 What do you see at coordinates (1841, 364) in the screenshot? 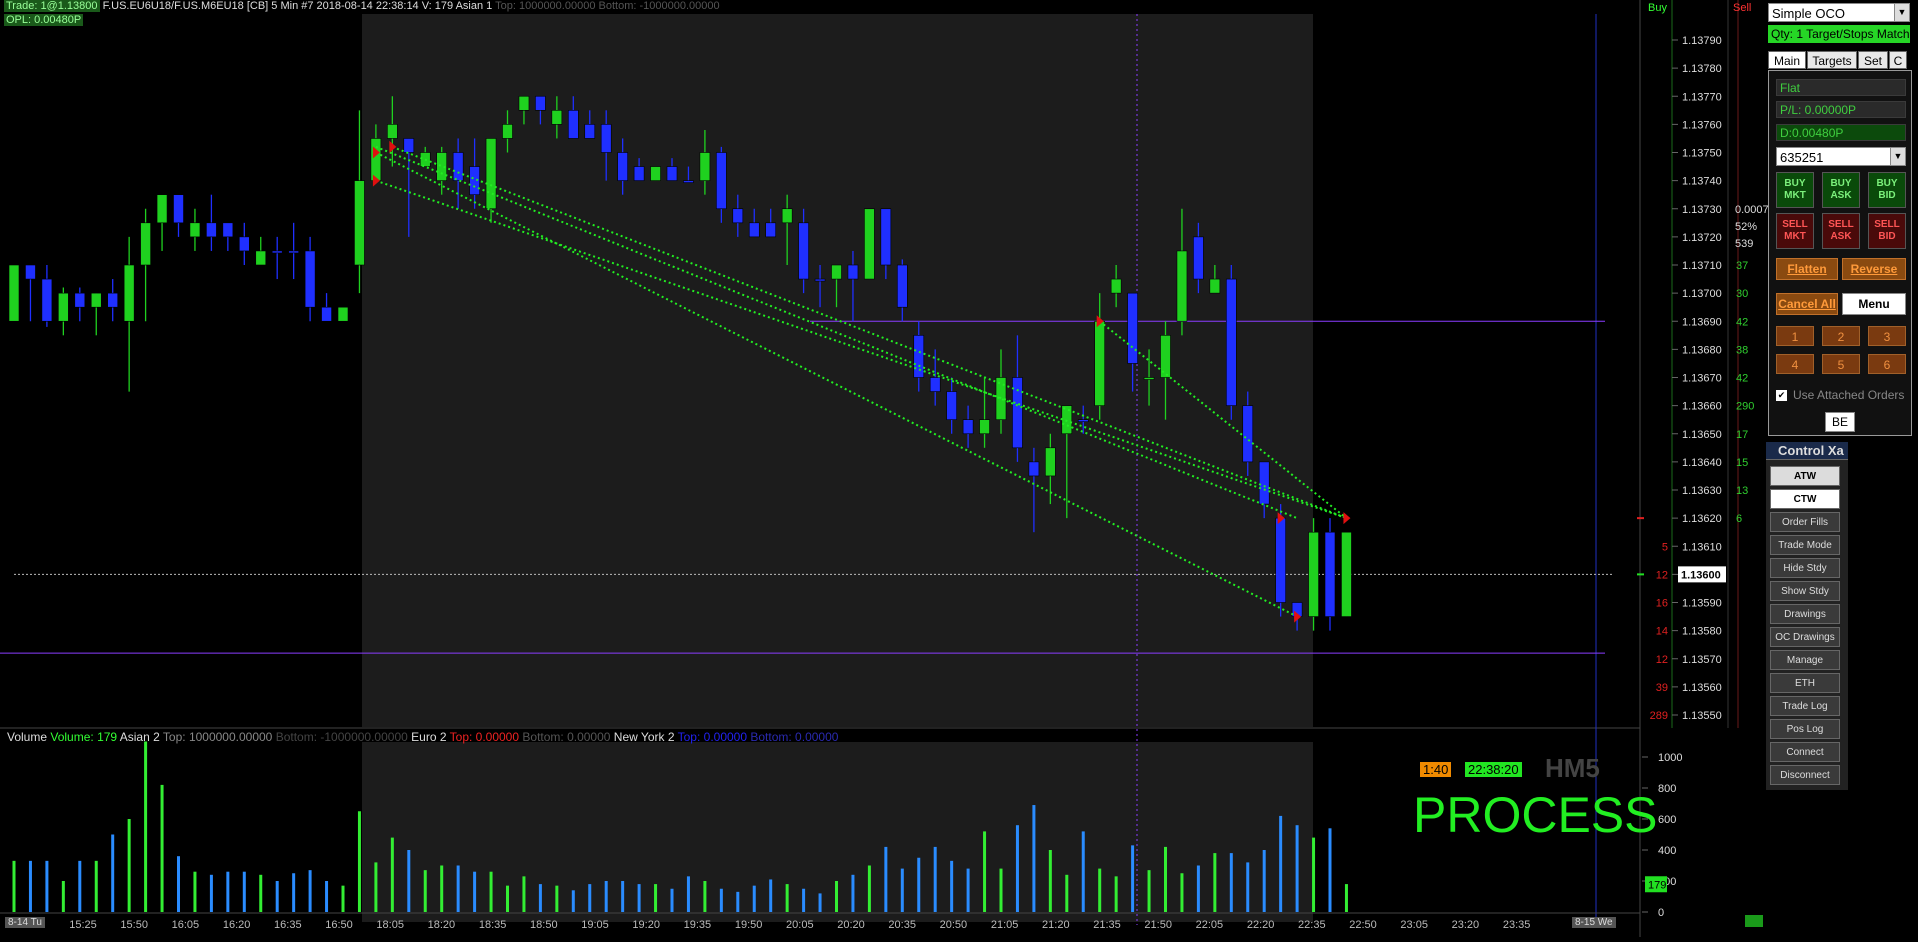
I see `qty-button-5: 5` at bounding box center [1841, 364].